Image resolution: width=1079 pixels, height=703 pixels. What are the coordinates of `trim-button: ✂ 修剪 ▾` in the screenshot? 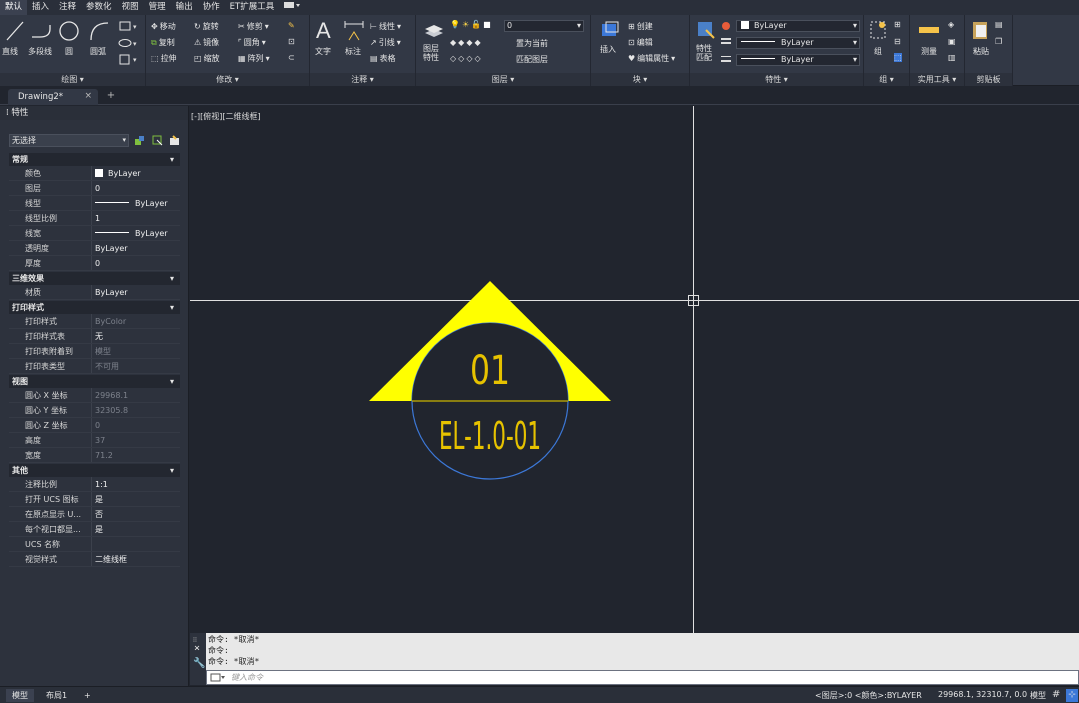 It's located at (253, 26).